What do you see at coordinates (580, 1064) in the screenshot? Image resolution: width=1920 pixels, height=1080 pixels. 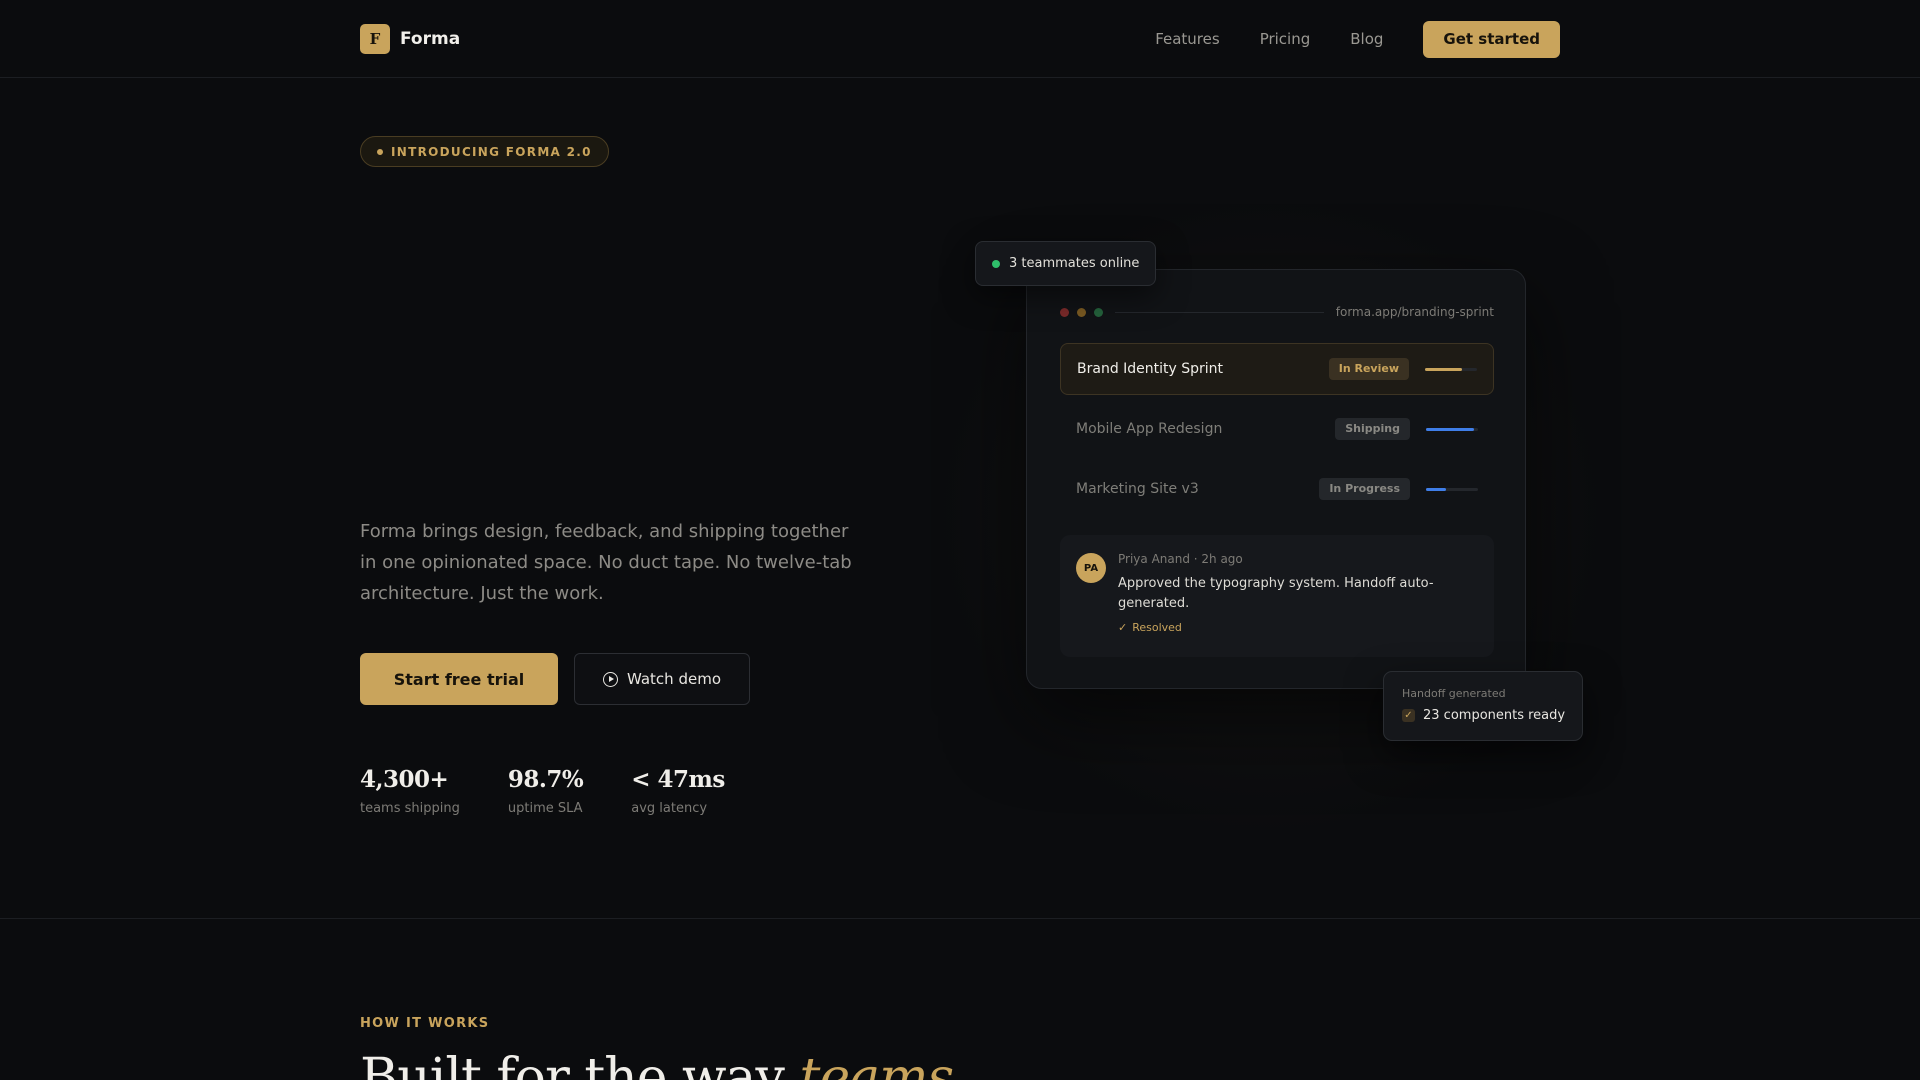 I see `section-title-plain: Built for the way` at bounding box center [580, 1064].